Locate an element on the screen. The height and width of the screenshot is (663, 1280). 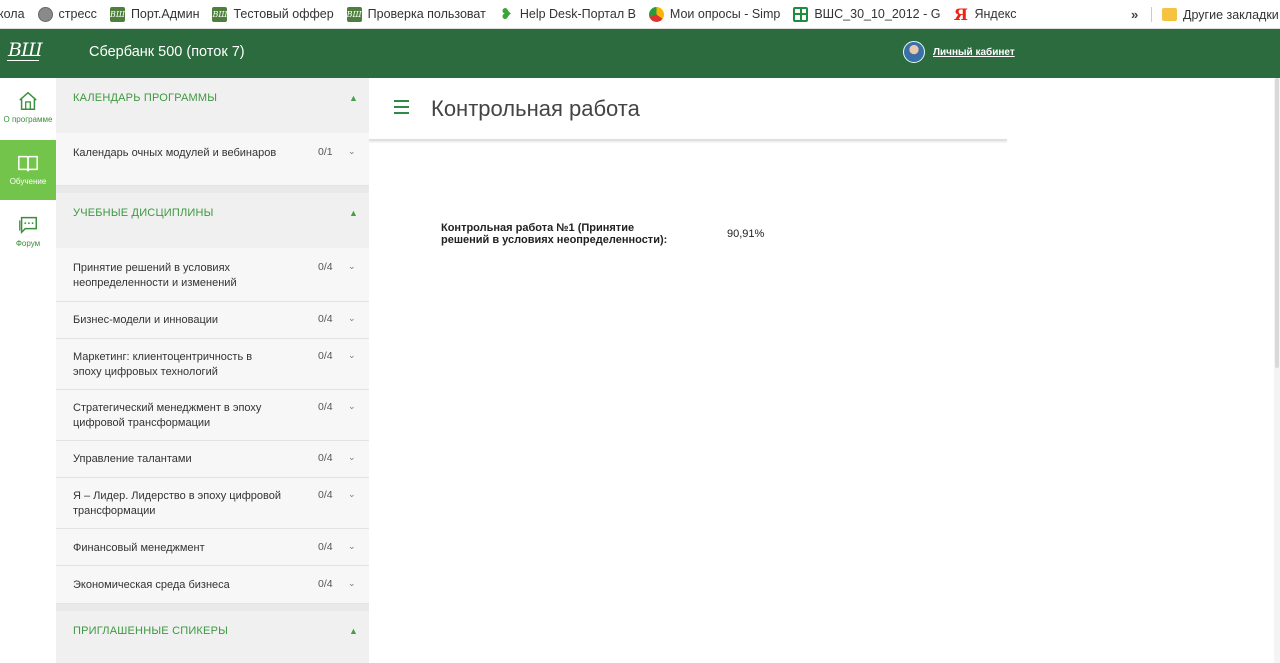
yandex-icon: Я is located at coordinates (961, 14).